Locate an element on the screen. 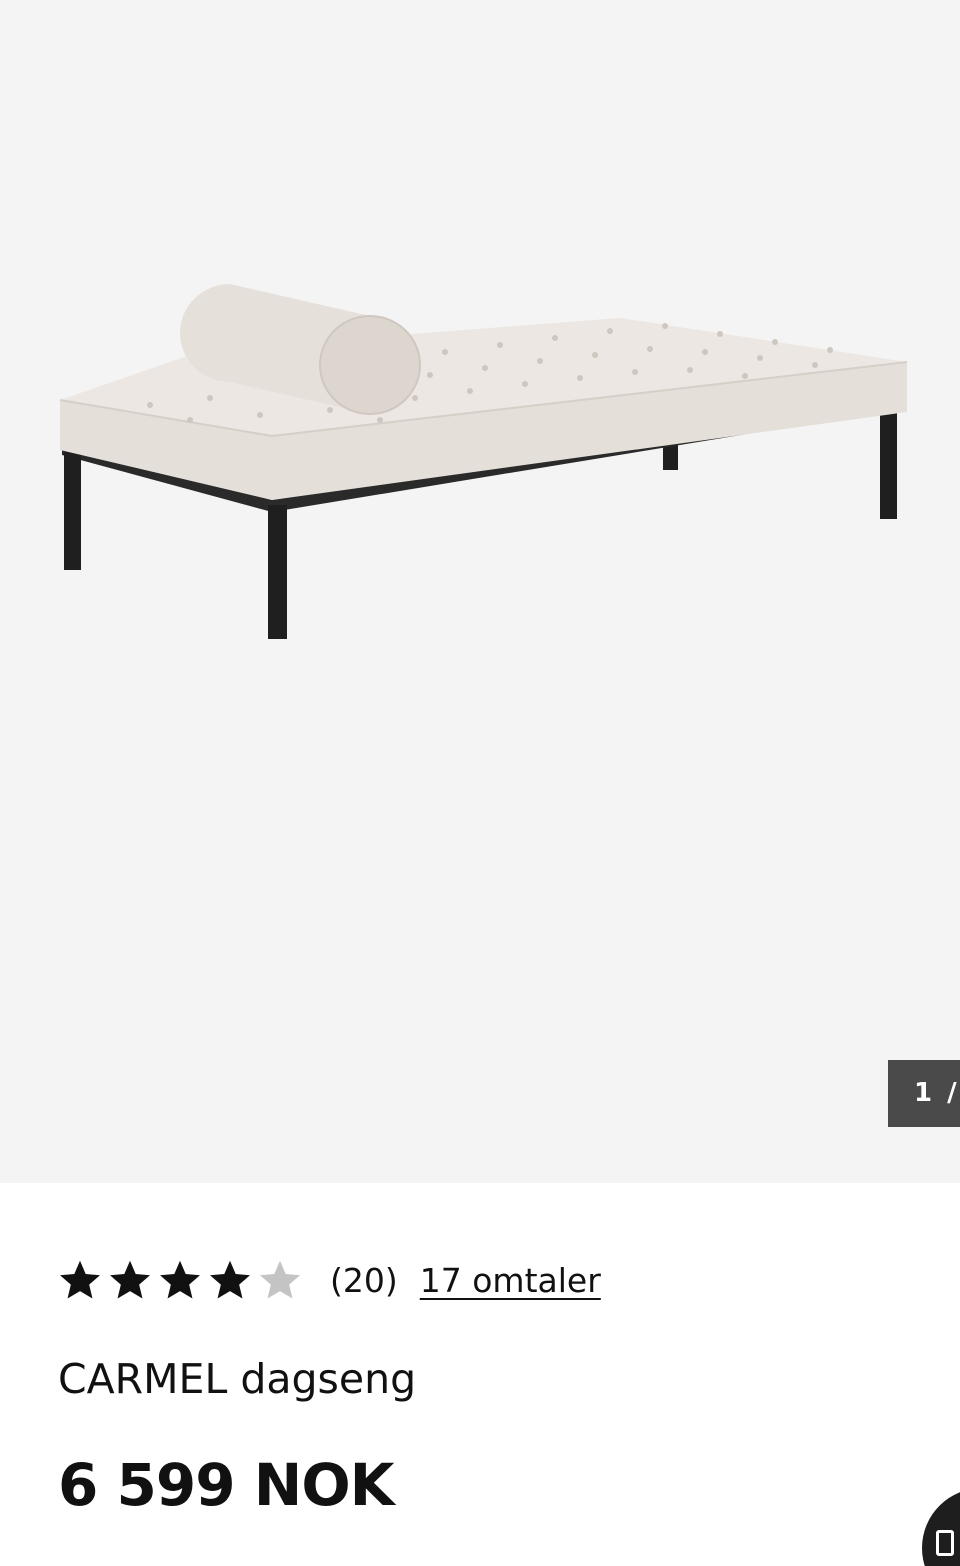 This screenshot has height=1566, width=960. product-title: CARMEL dagseng is located at coordinates (237, 1379).